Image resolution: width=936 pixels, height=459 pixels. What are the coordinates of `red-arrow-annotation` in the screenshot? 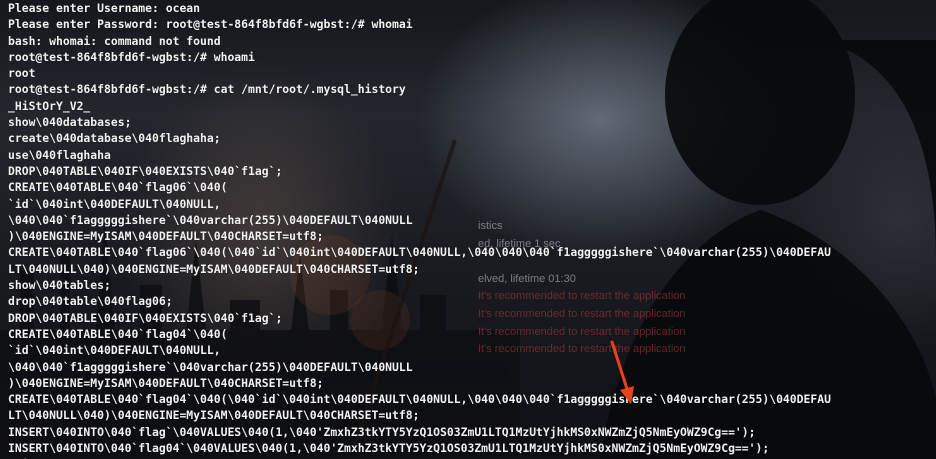 It's located at (622, 372).